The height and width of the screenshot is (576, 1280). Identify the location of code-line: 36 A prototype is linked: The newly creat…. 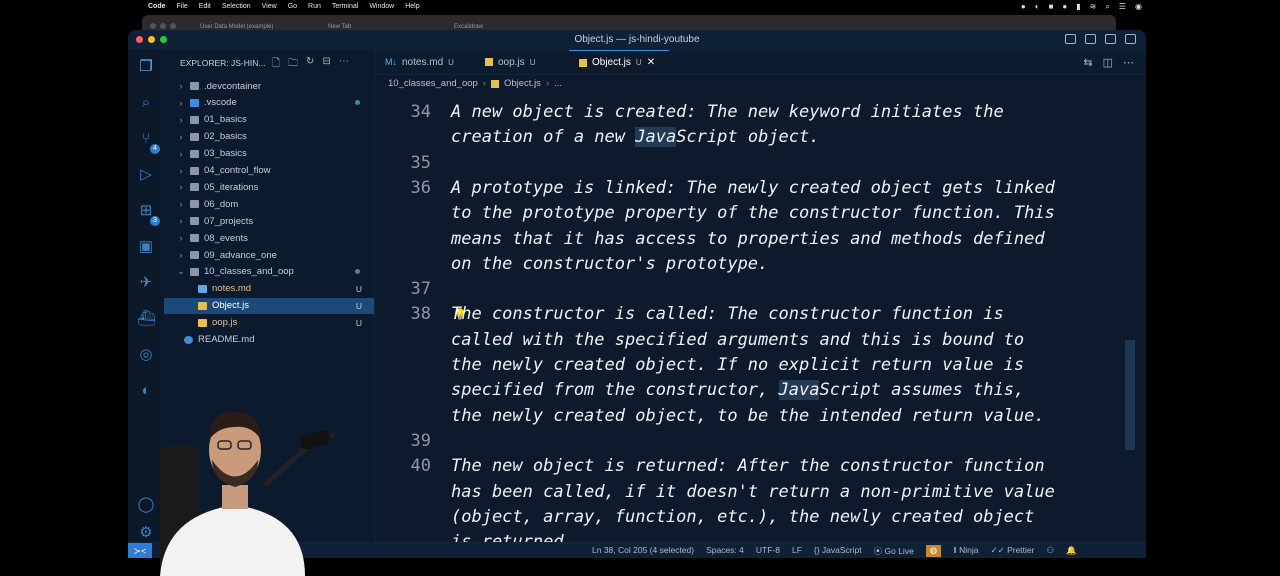
(755, 188).